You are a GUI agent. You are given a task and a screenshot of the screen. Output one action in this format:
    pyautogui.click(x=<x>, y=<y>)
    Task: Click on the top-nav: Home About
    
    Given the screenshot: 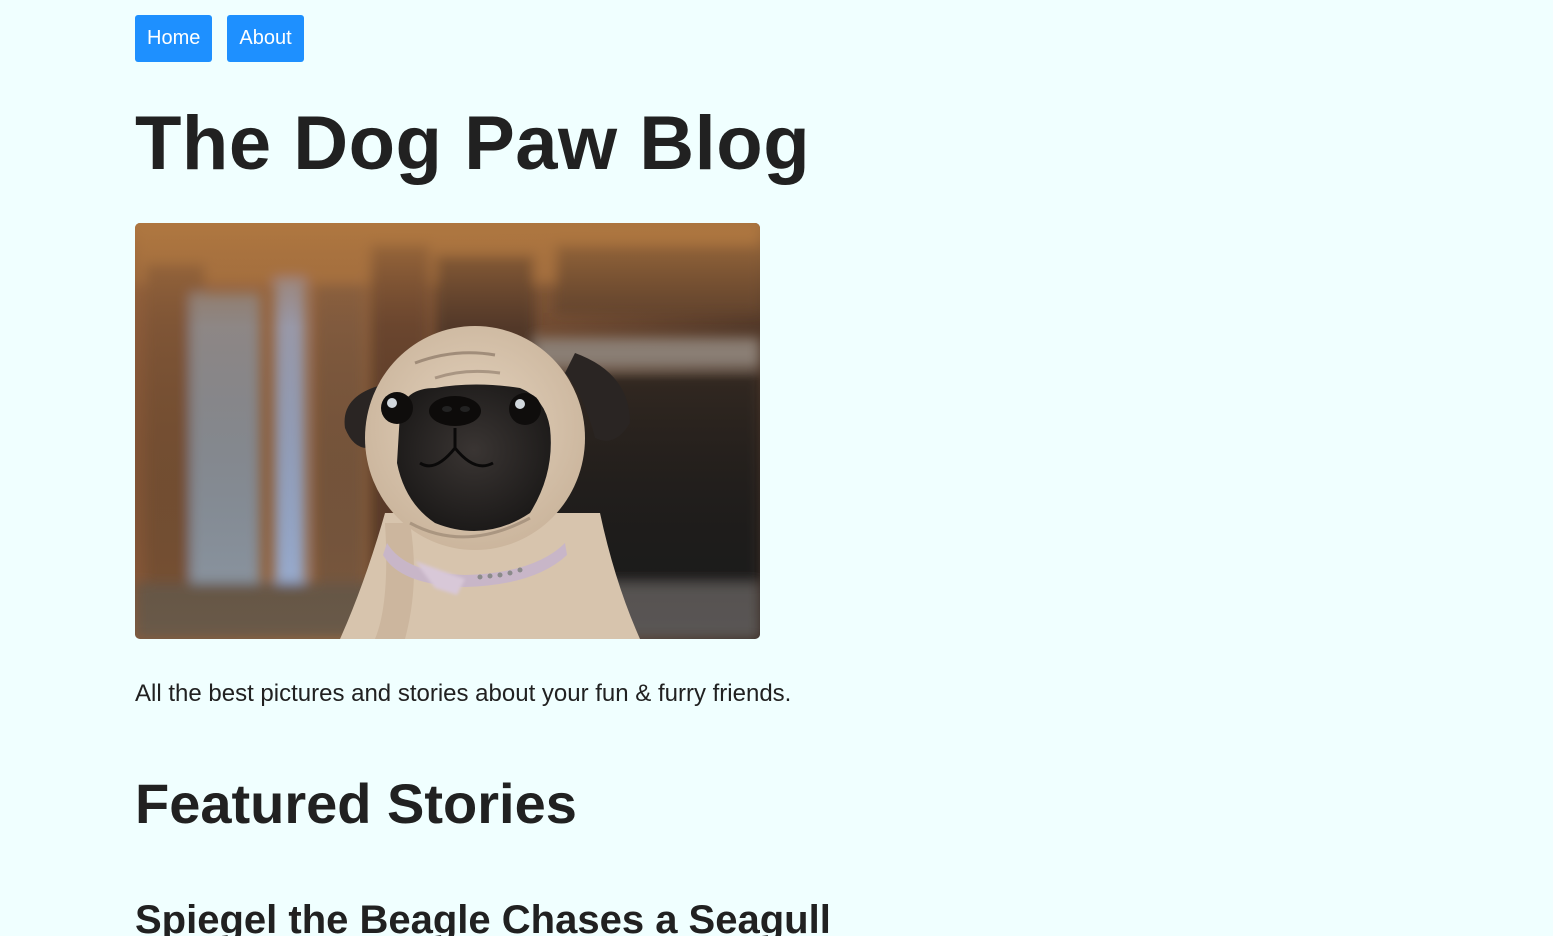 What is the action you would take?
    pyautogui.click(x=219, y=38)
    